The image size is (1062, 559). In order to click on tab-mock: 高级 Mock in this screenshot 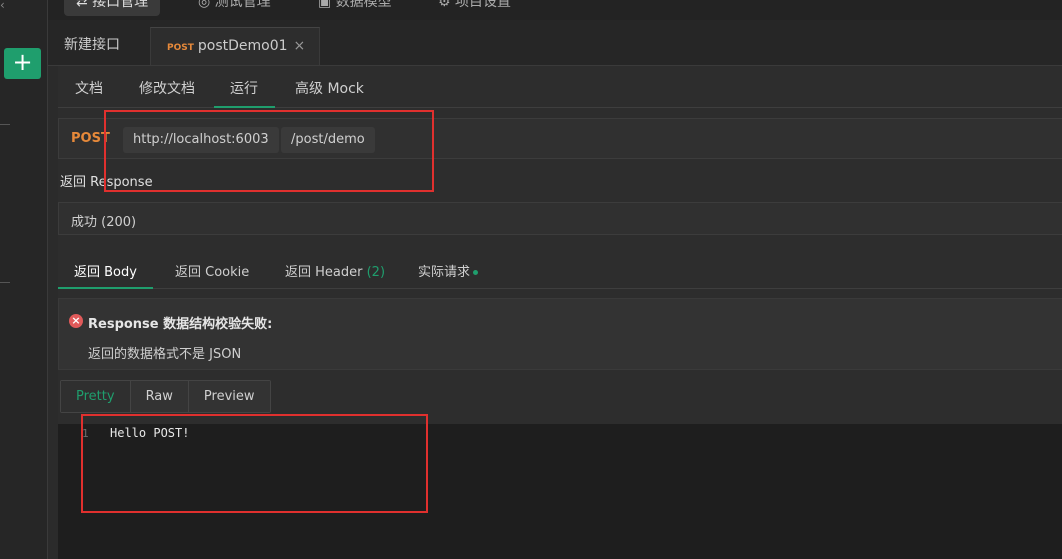, I will do `click(329, 93)`.